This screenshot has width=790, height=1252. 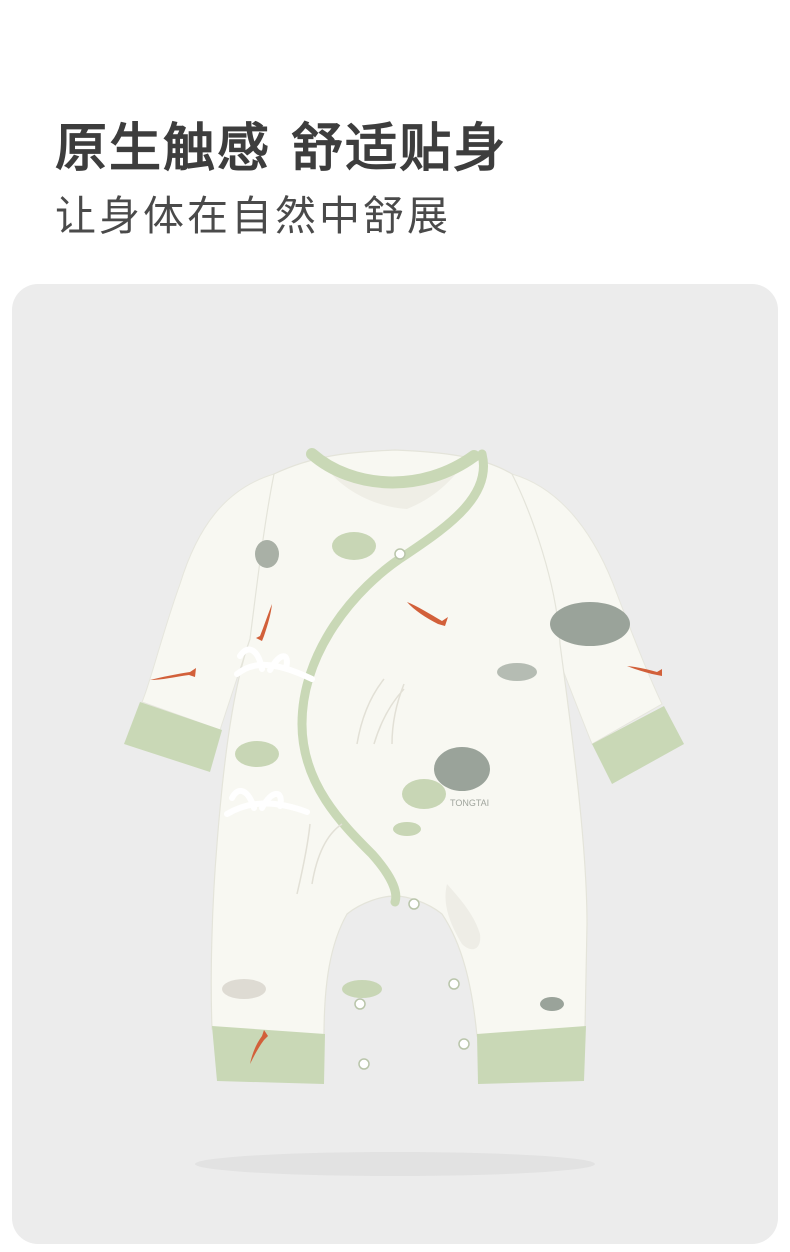 I want to click on ground-shadow, so click(x=395, y=1164).